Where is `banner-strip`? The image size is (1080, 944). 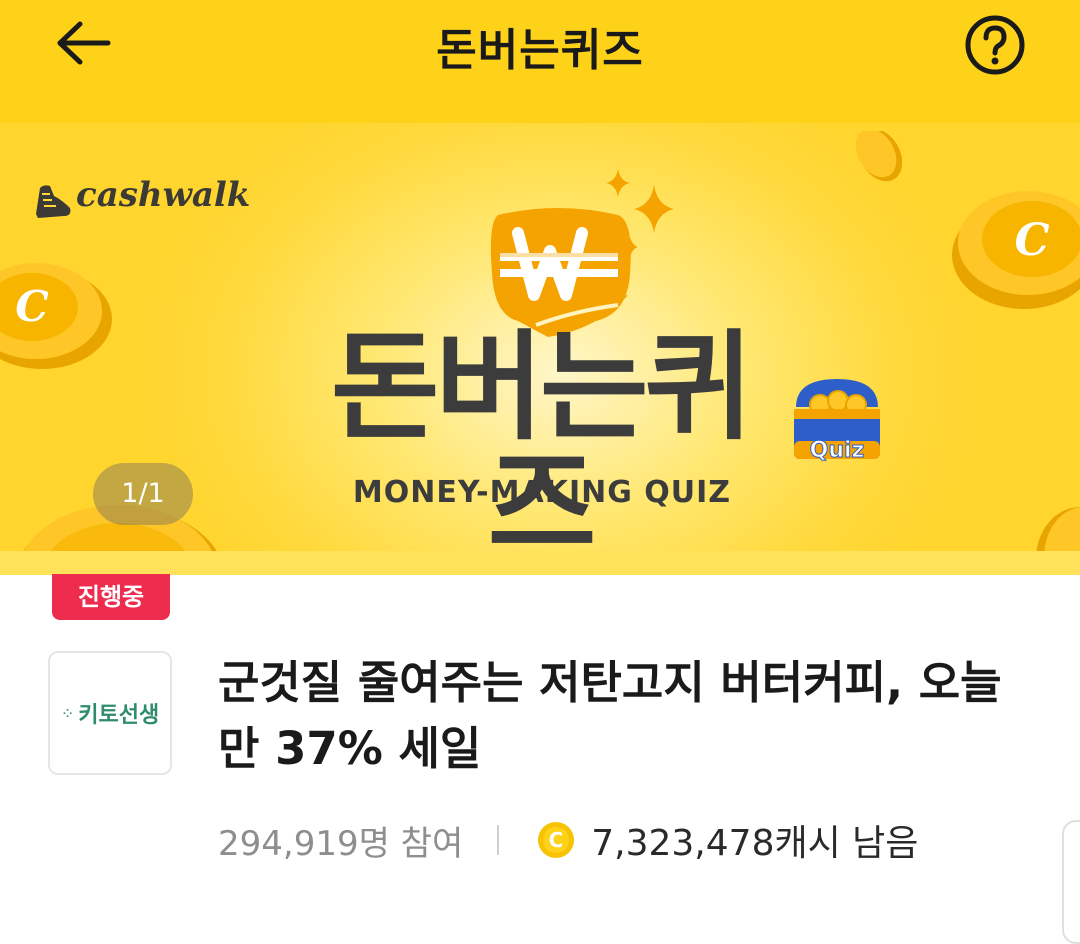 banner-strip is located at coordinates (540, 563).